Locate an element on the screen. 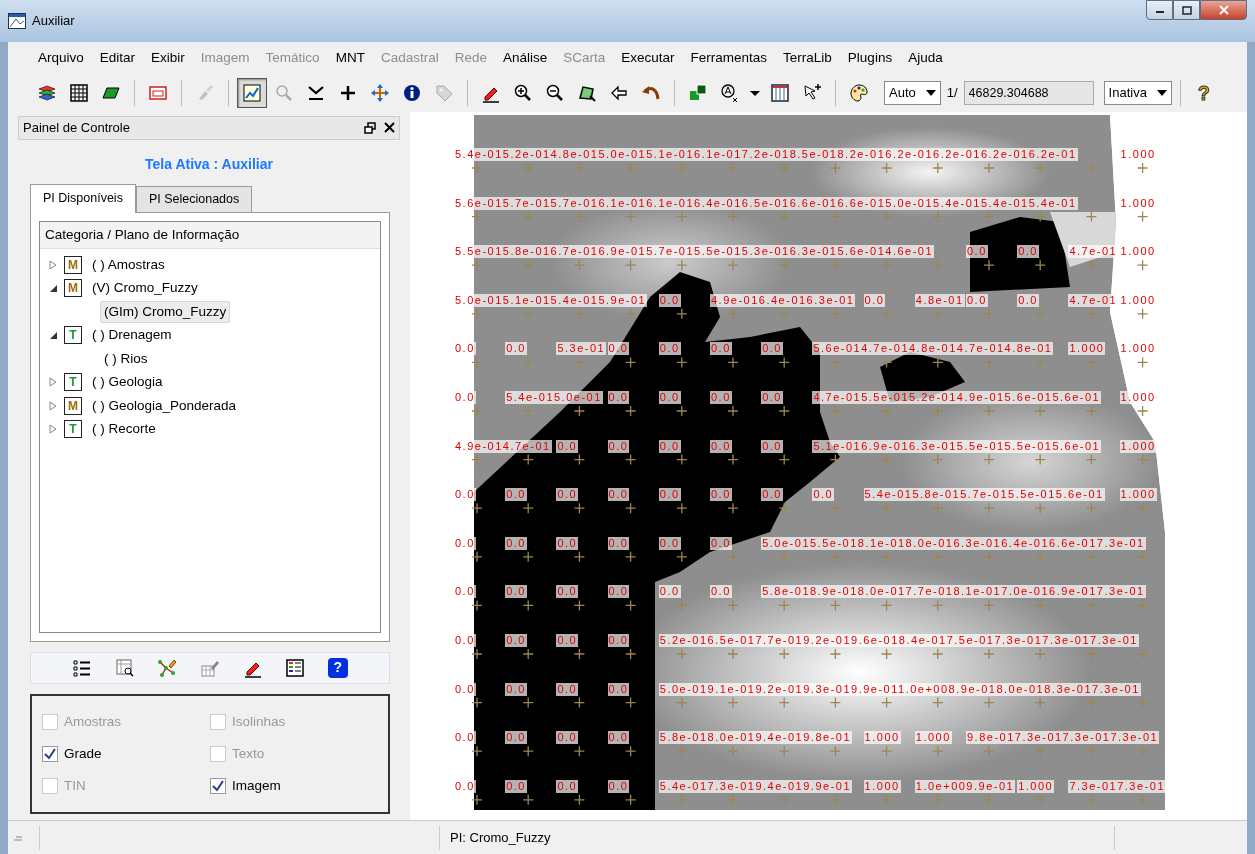  menu-item: Ajuda is located at coordinates (925, 58).